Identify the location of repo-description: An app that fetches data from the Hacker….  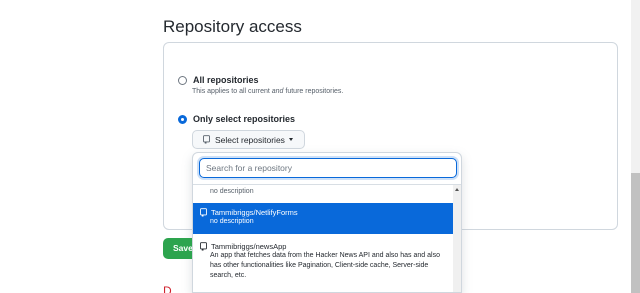
(325, 265).